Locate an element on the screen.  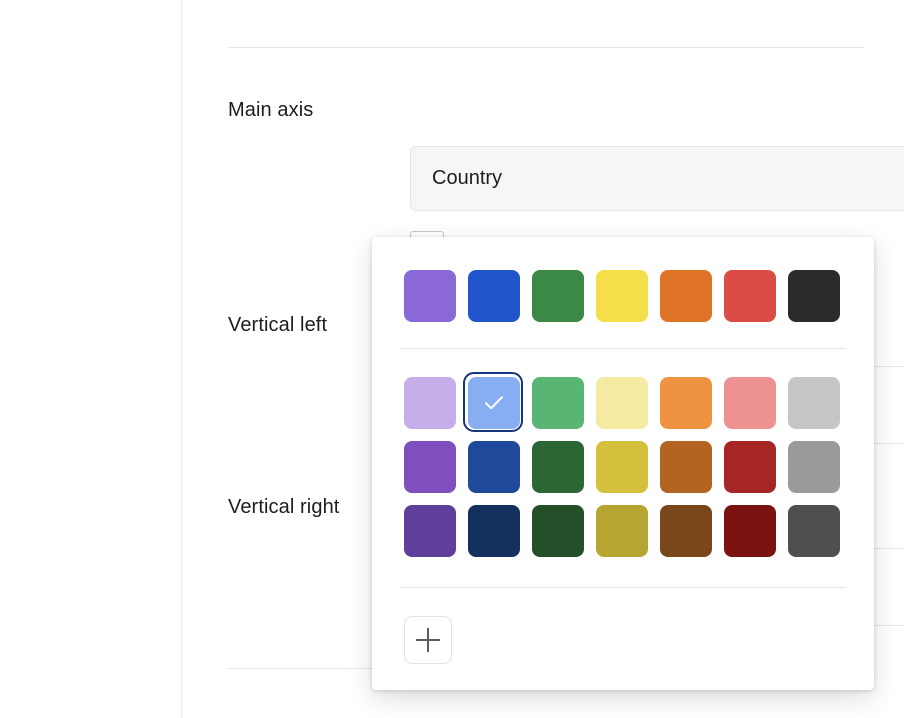
plus-icon is located at coordinates (428, 640).